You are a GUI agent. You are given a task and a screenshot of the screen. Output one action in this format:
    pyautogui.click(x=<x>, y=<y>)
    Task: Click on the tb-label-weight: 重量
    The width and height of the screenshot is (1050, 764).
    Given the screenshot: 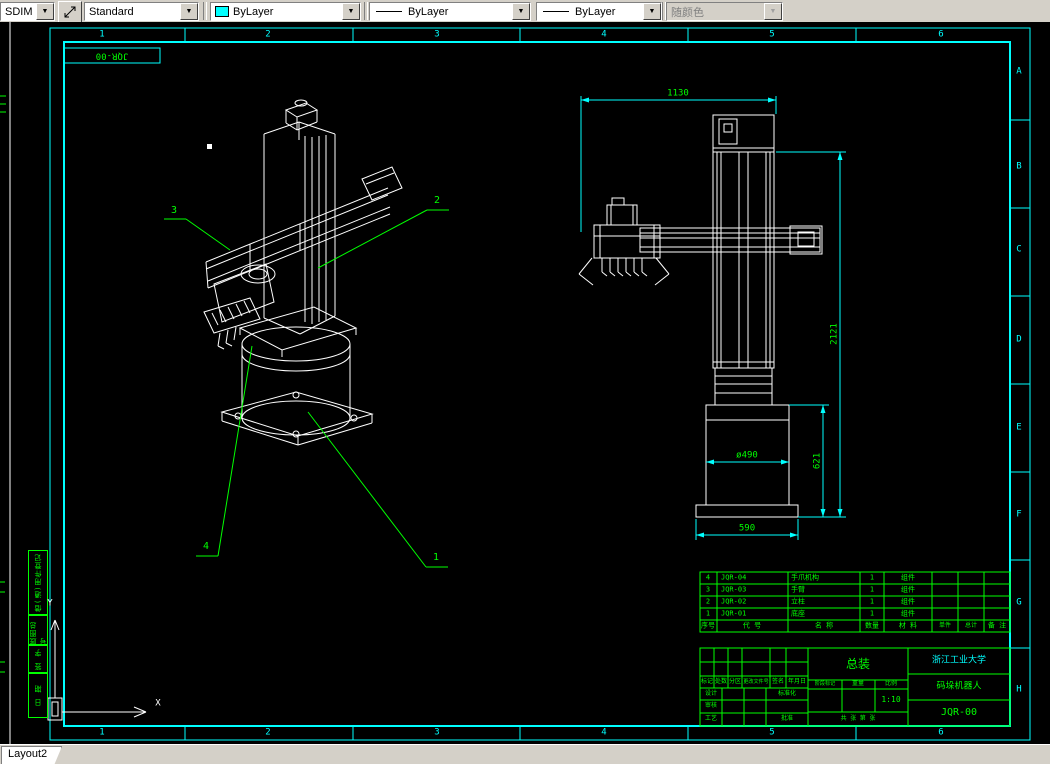 What is the action you would take?
    pyautogui.click(x=858, y=683)
    